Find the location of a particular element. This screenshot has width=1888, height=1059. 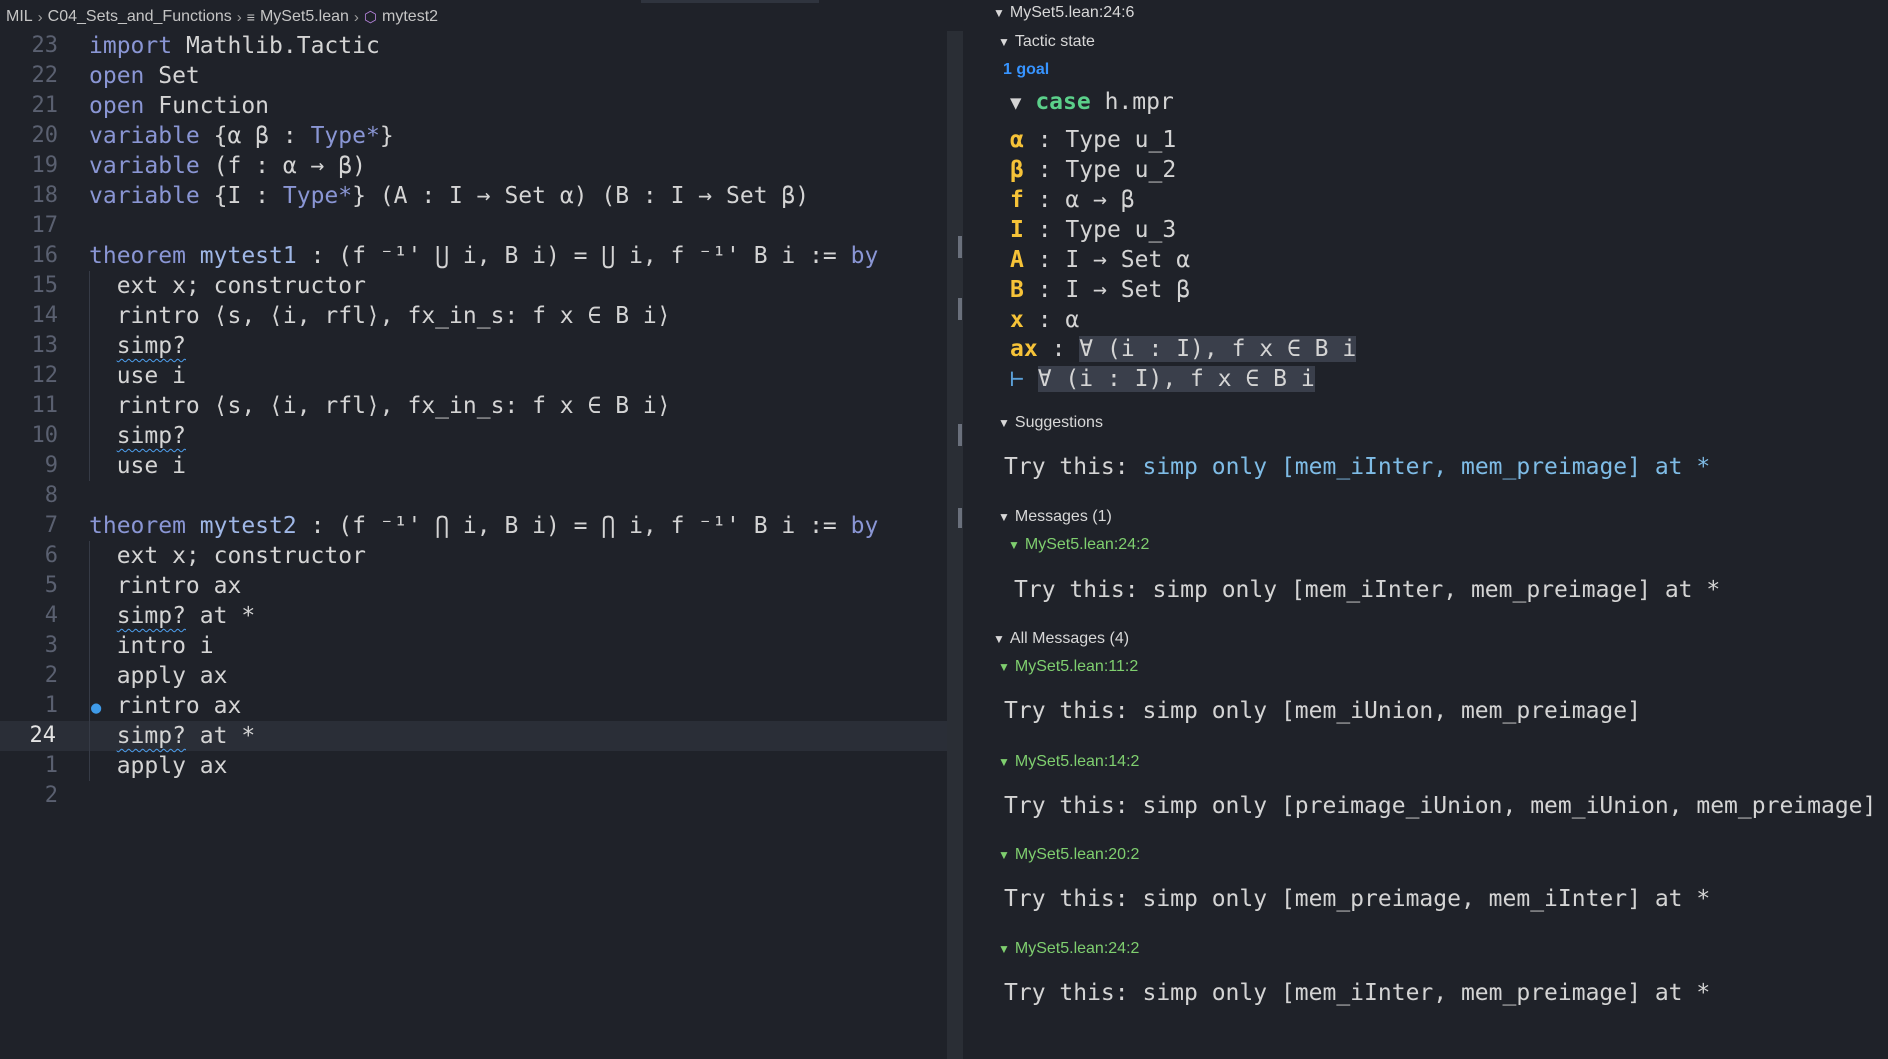

all-messages-header: ▼ All Messages (4) is located at coordinates (1061, 639).